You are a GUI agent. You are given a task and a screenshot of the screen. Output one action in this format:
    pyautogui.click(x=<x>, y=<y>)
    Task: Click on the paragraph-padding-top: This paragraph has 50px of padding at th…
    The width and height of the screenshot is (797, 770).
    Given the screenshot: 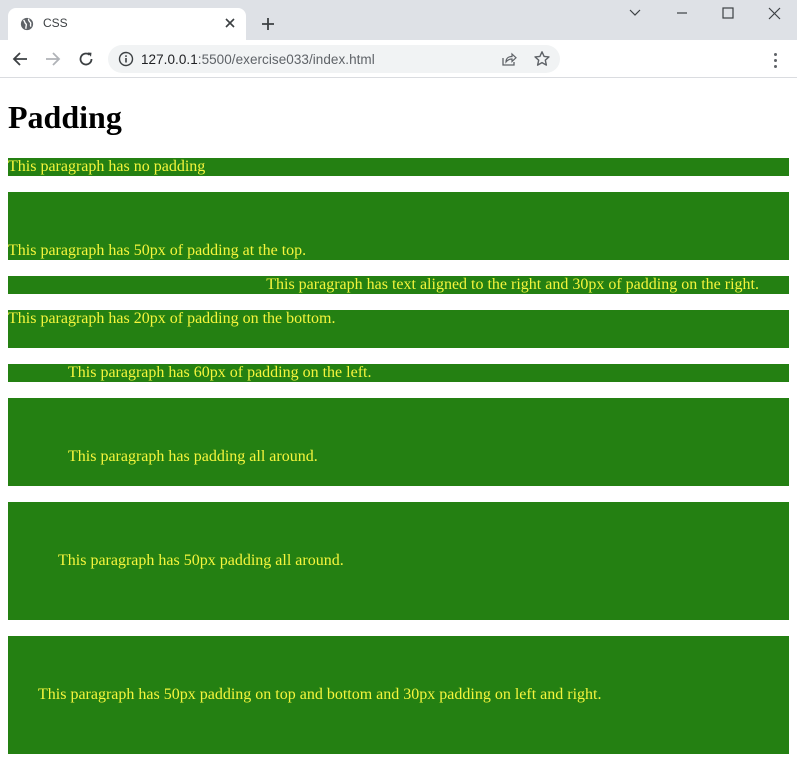 What is the action you would take?
    pyautogui.click(x=398, y=226)
    